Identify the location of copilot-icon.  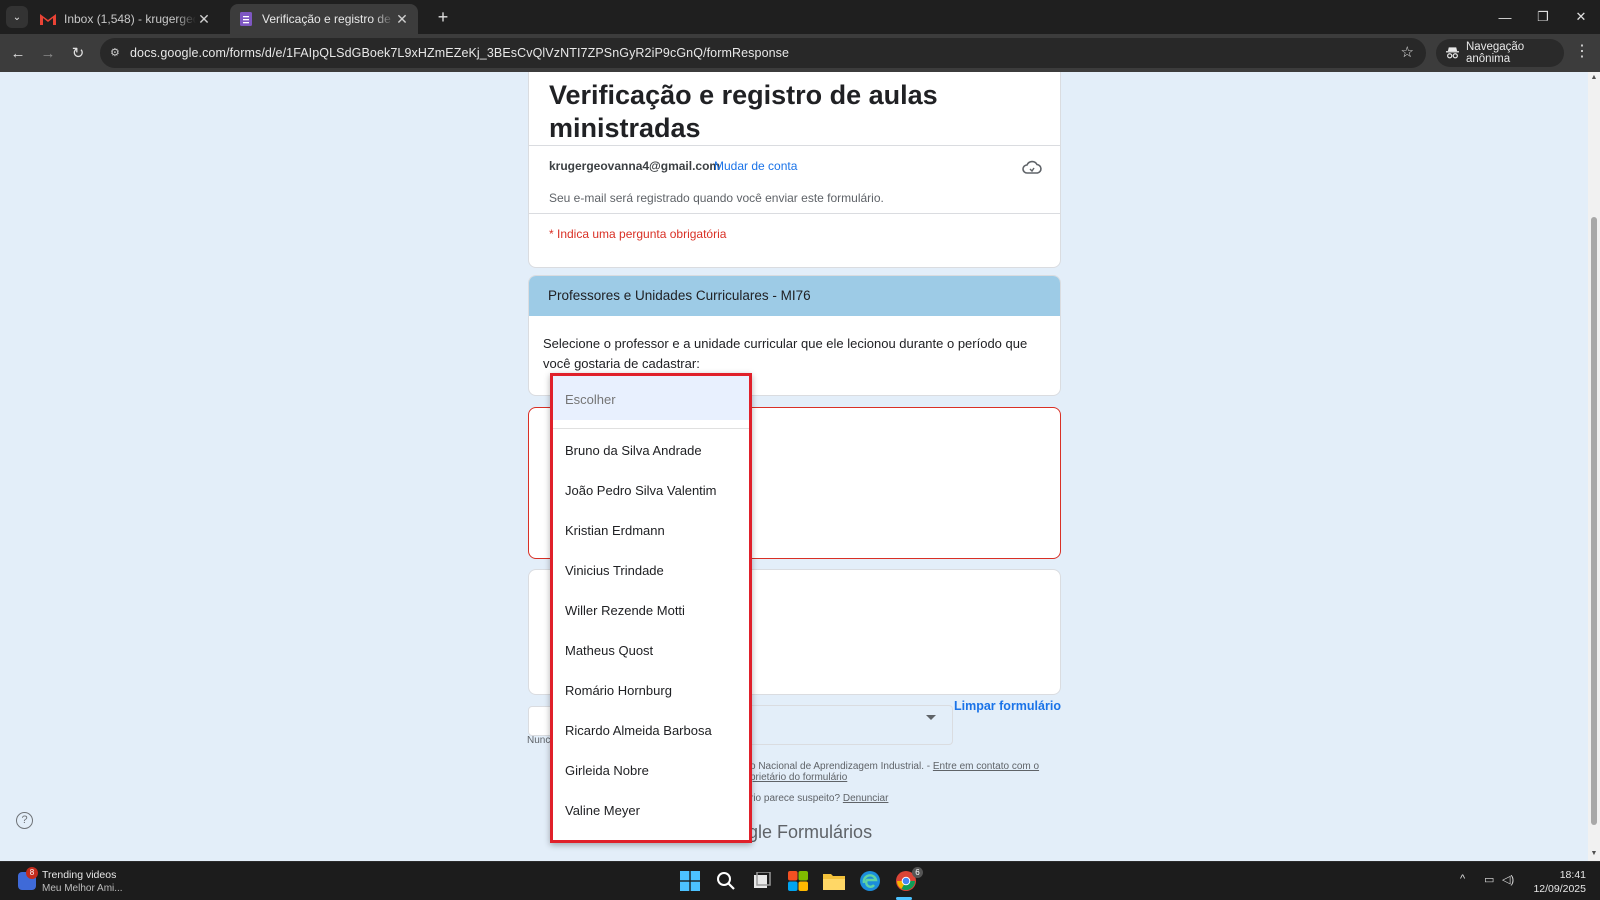
(798, 881).